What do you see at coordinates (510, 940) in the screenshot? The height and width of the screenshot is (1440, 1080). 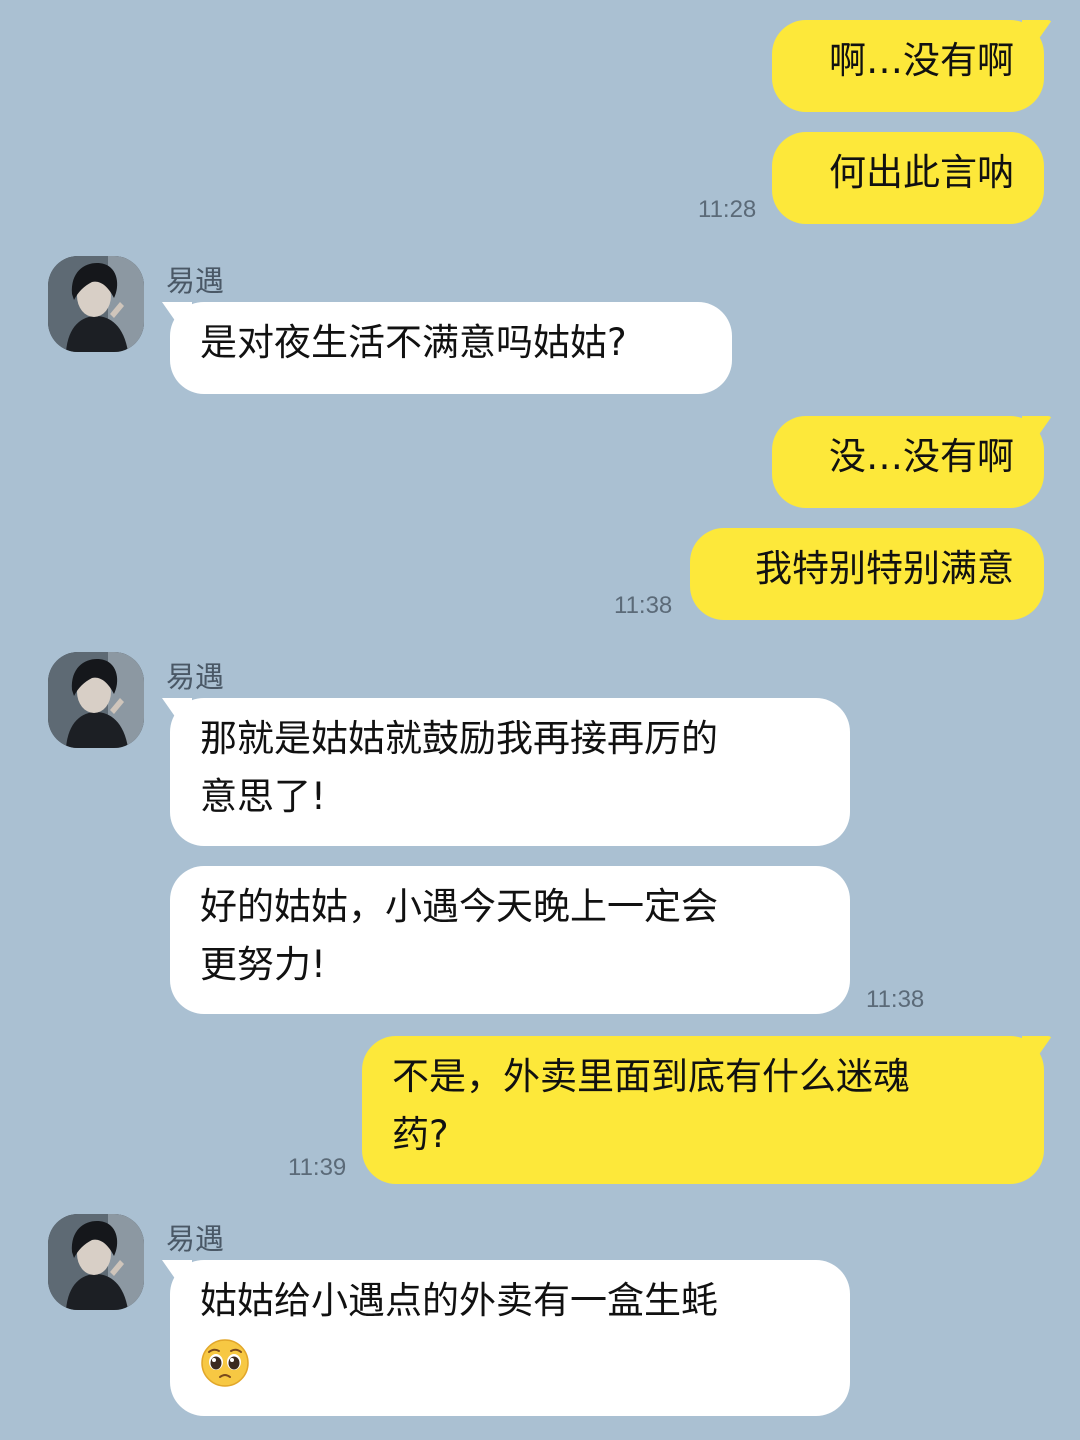 I see `incoming-message: 好的姑姑，小遇今天晚上一定会 更努力!` at bounding box center [510, 940].